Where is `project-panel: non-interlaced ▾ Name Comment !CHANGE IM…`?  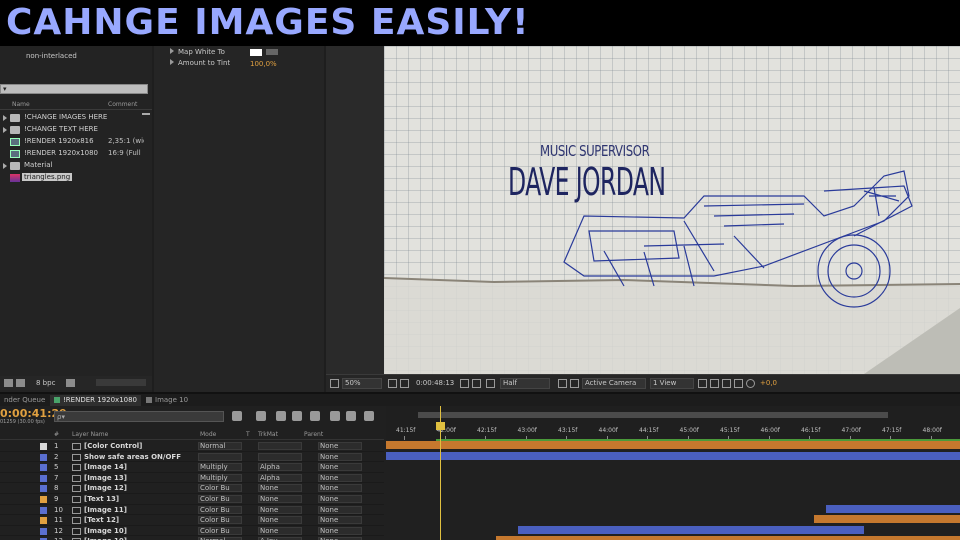
project-panel: non-interlaced ▾ Name Comment !CHANGE IM… is located at coordinates (76, 219).